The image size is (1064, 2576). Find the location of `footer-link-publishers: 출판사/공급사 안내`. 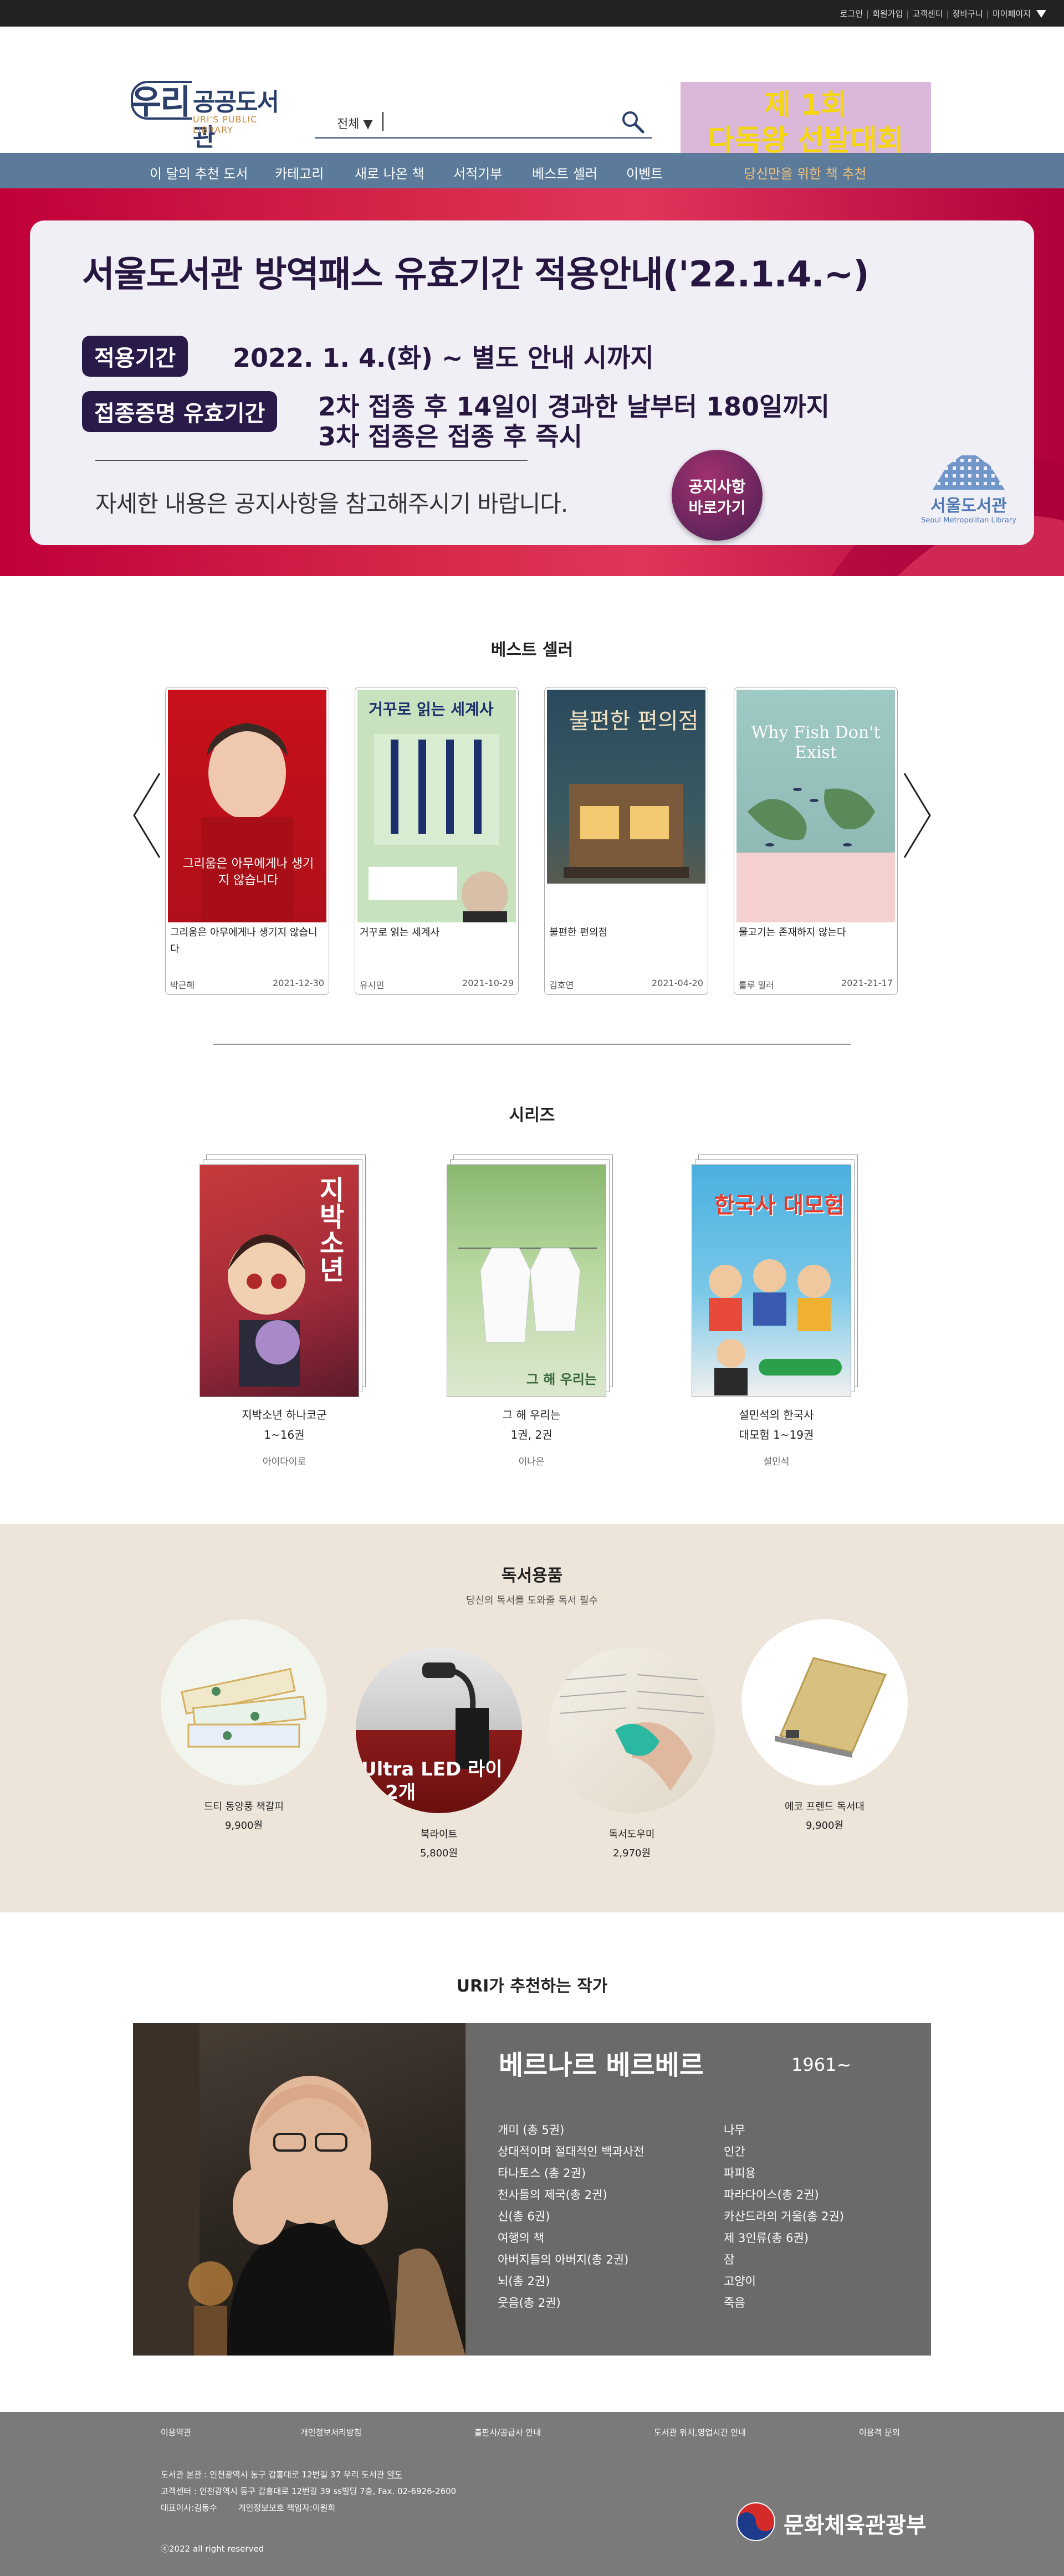

footer-link-publishers: 출판사/공급사 안내 is located at coordinates (507, 2432).